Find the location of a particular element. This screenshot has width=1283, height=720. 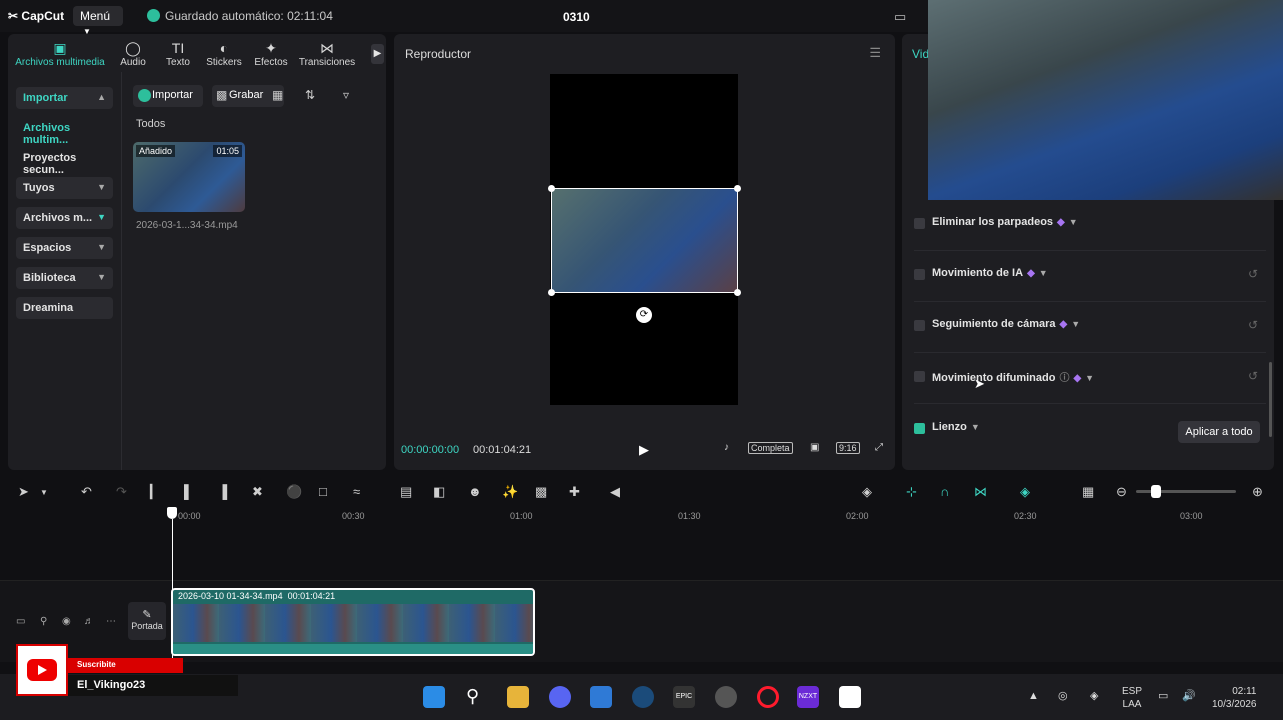

discord-icon is located at coordinates (560, 697).